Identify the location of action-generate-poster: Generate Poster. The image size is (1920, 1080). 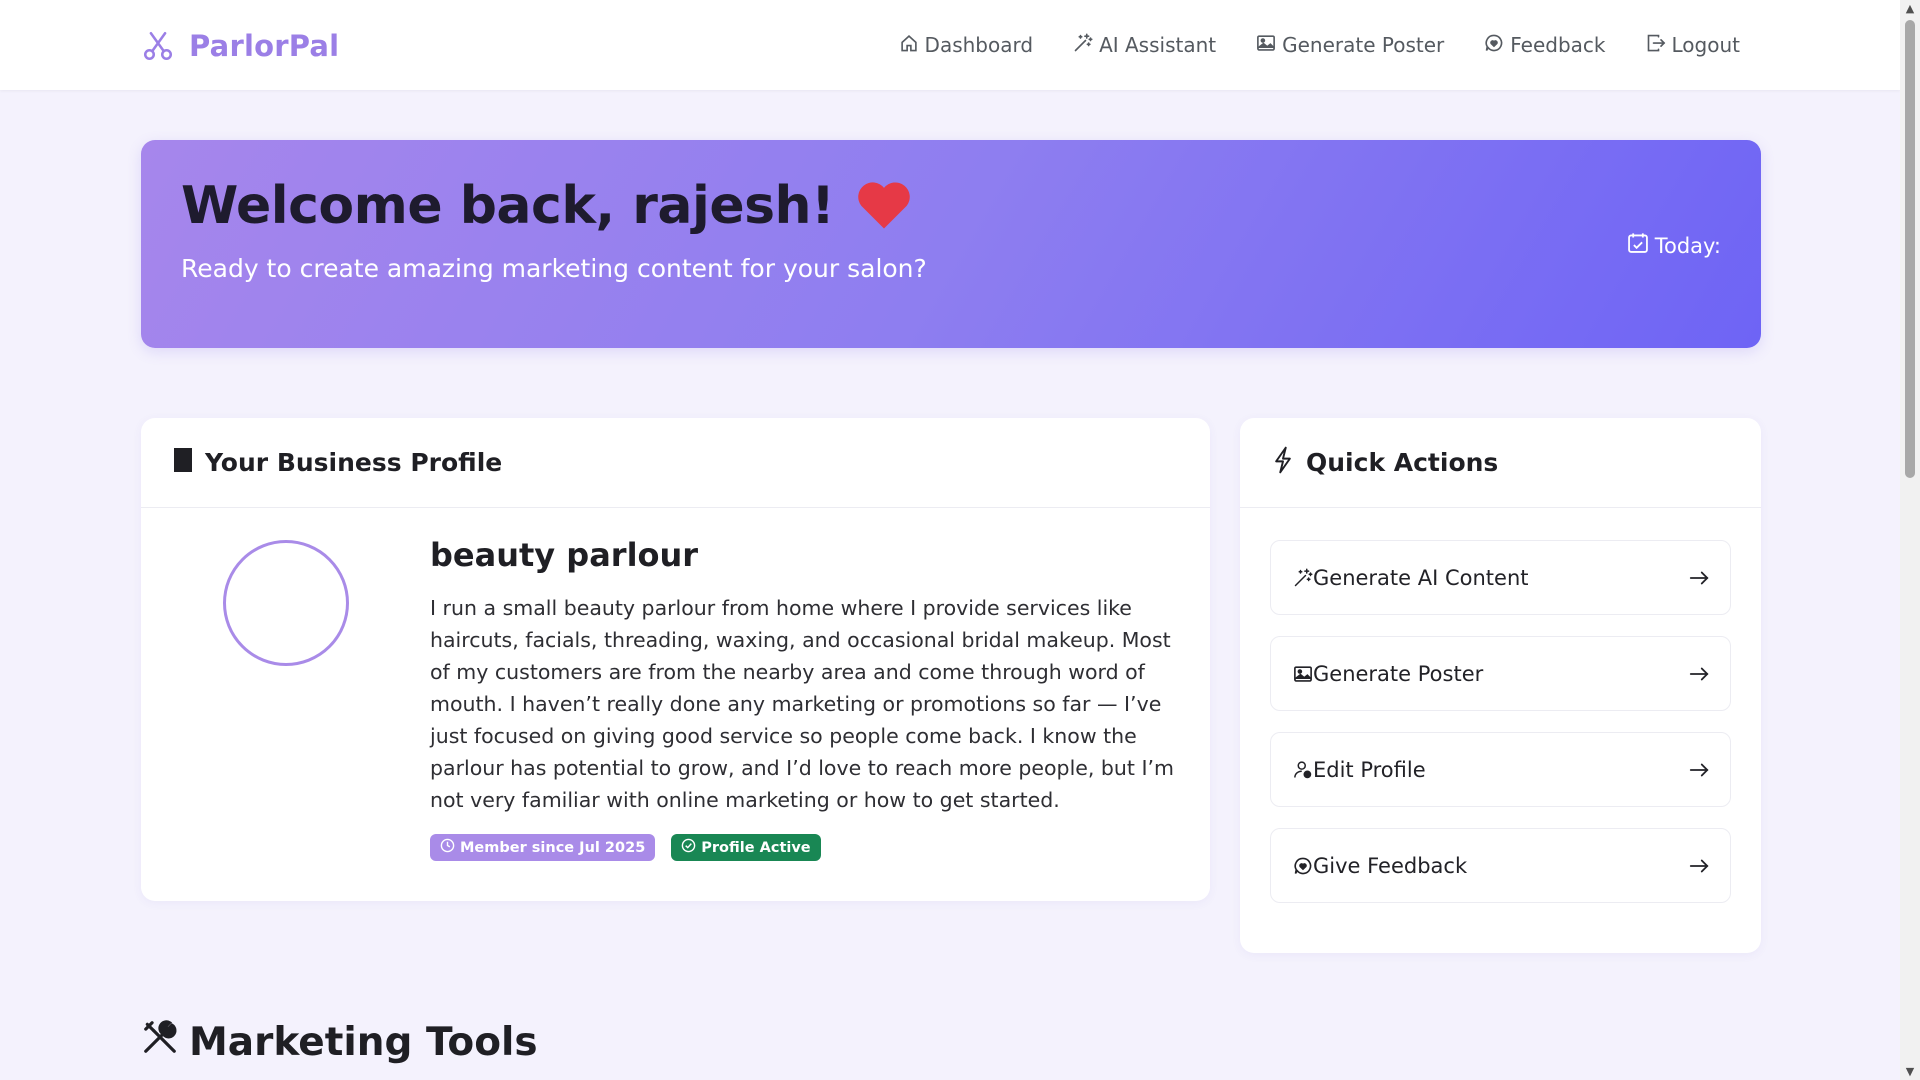
(1500, 673).